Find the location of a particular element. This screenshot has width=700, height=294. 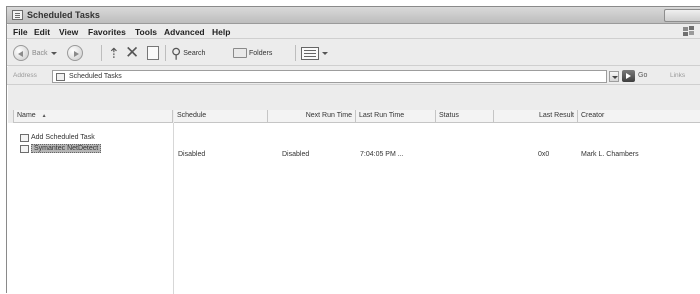

delete-x-icon: ✕ is located at coordinates (132, 52).